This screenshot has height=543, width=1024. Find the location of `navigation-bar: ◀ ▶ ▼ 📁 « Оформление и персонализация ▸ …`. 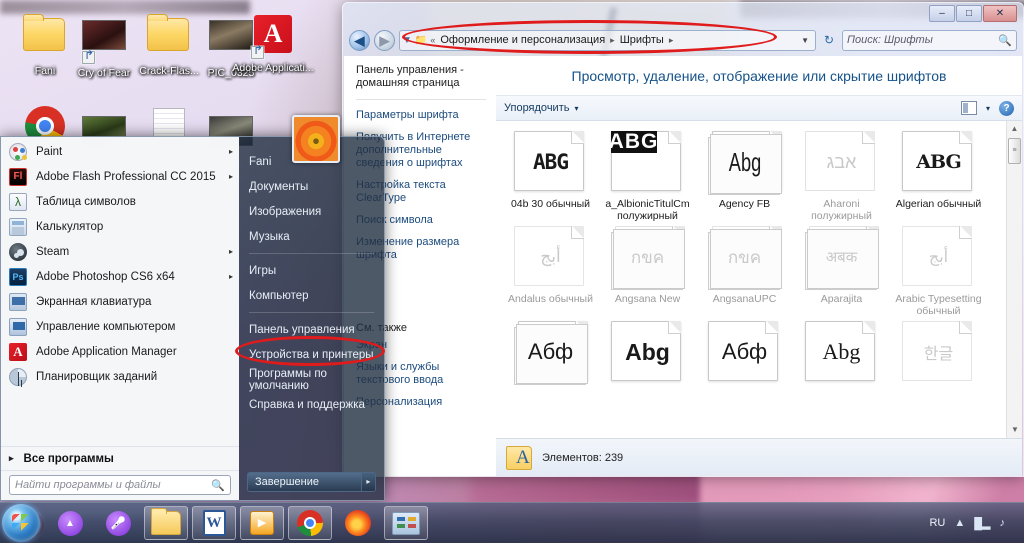

navigation-bar: ◀ ▶ ▼ 📁 « Оформление и персонализация ▸ … is located at coordinates (683, 40).